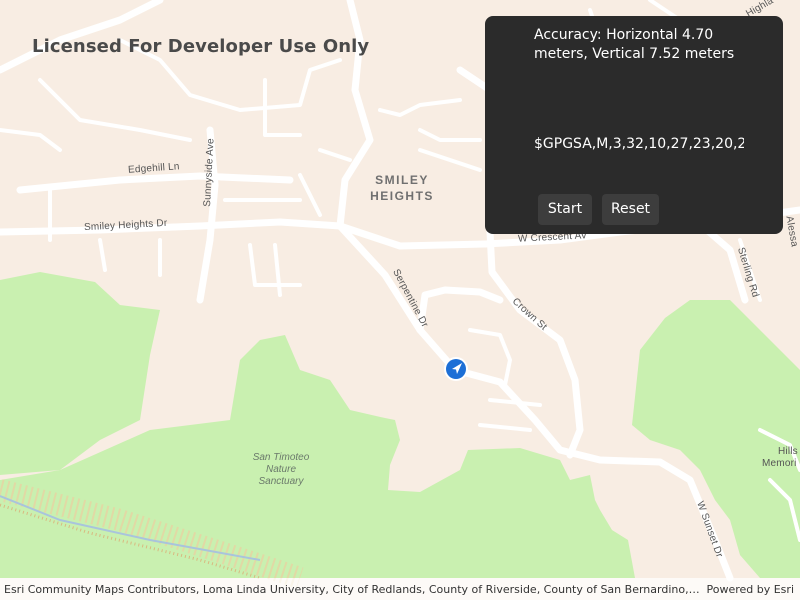 Image resolution: width=800 pixels, height=600 pixels. I want to click on park-label-line3: Sanctuary, so click(281, 481).